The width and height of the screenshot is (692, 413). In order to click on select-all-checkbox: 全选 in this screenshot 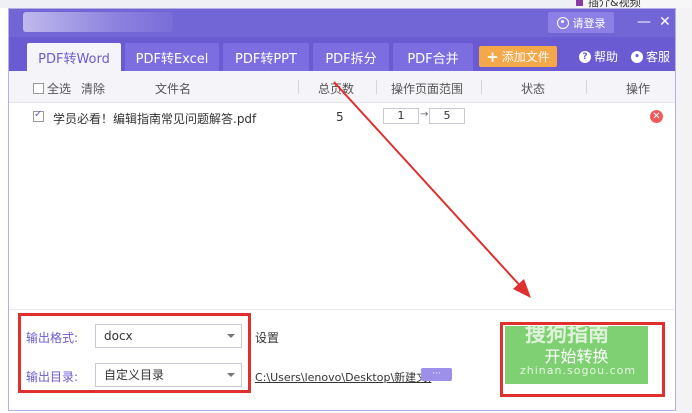, I will do `click(52, 88)`.